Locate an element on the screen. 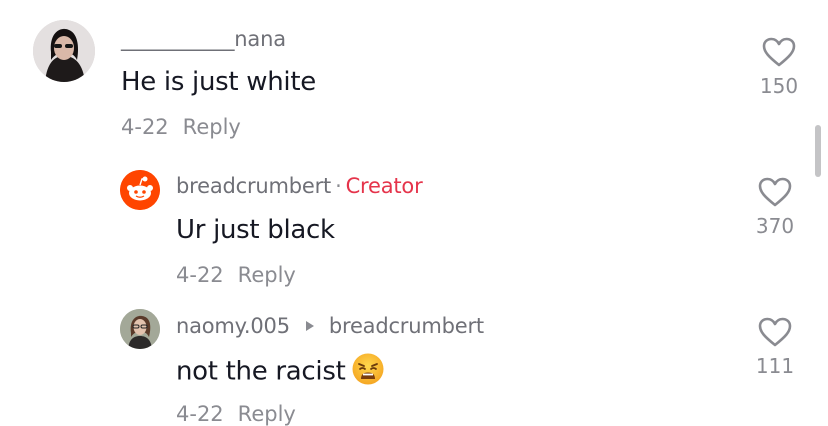  reply-to-username: breadcrumbert is located at coordinates (406, 326).